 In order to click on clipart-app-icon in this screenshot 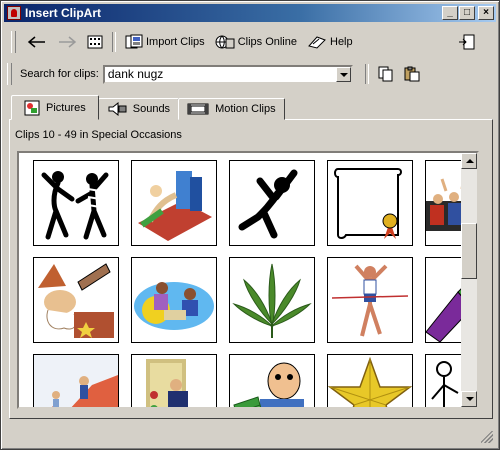, I will do `click(14, 13)`.